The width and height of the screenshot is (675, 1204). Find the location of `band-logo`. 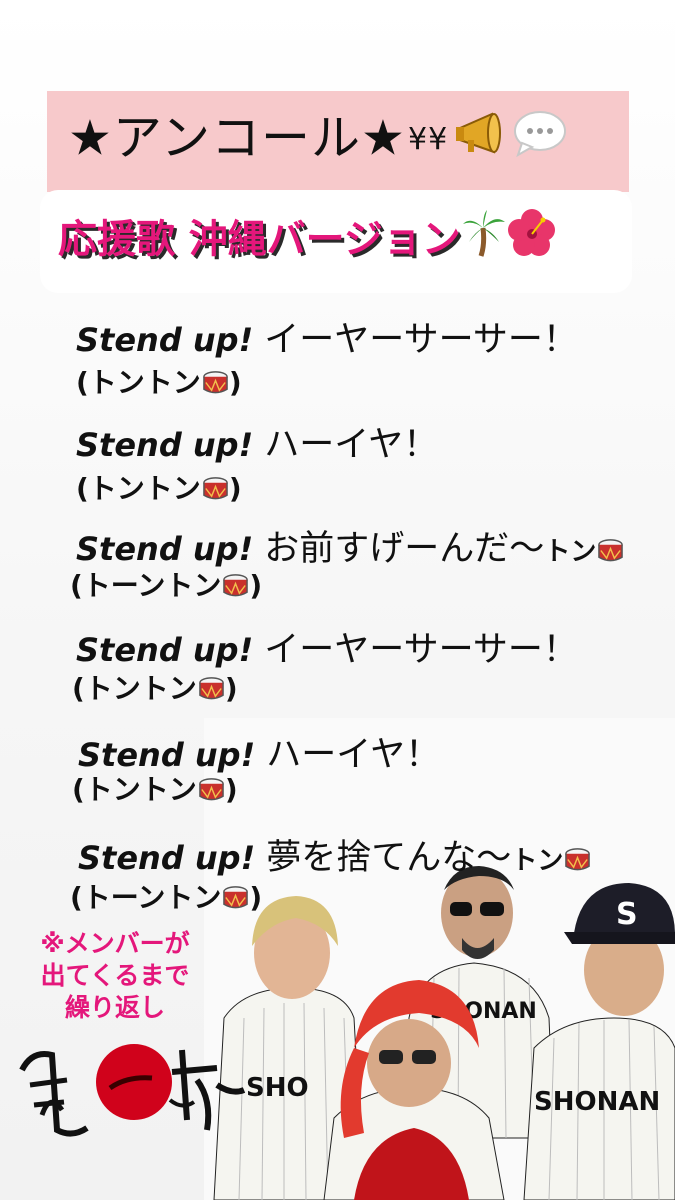

band-logo is located at coordinates (132, 1090).